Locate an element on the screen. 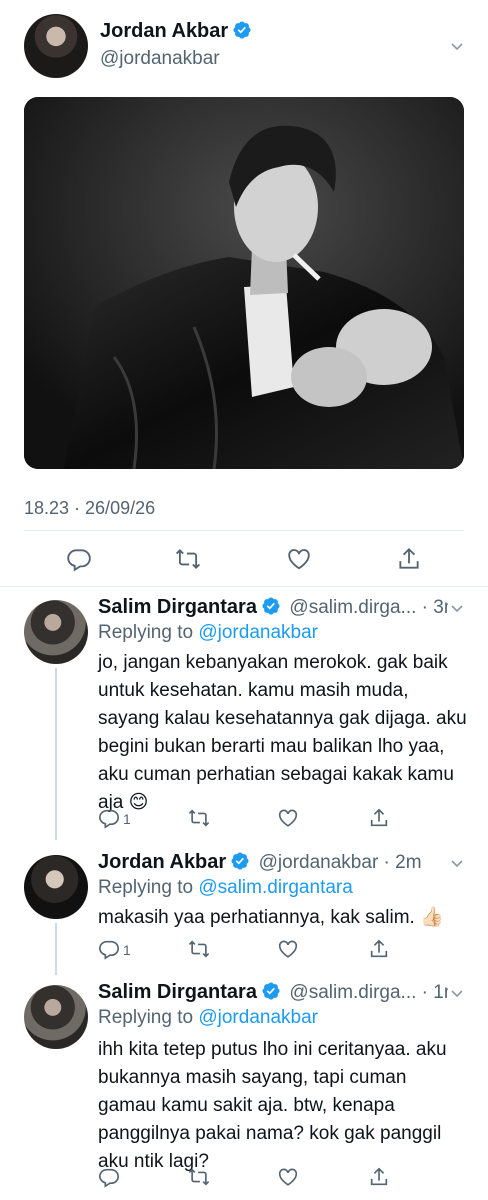 The height and width of the screenshot is (1200, 488). reply-2-author-name: Jordan Akbar is located at coordinates (162, 862).